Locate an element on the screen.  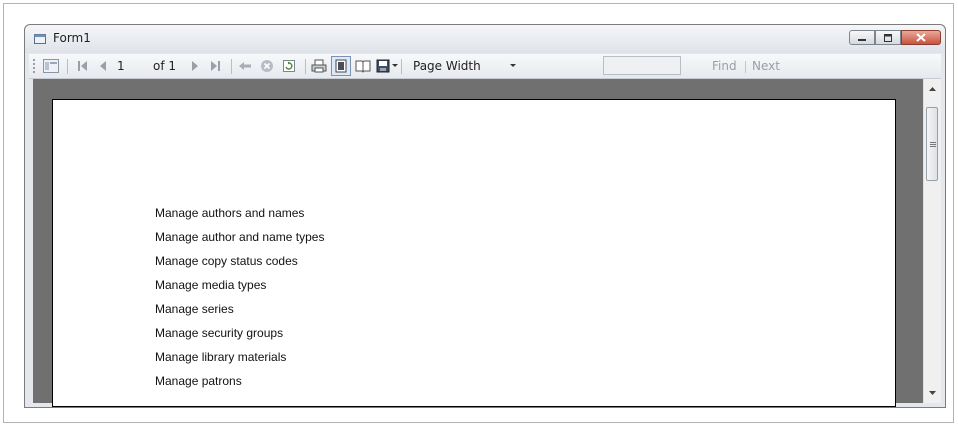
thumb-grip-icon is located at coordinates (933, 144).